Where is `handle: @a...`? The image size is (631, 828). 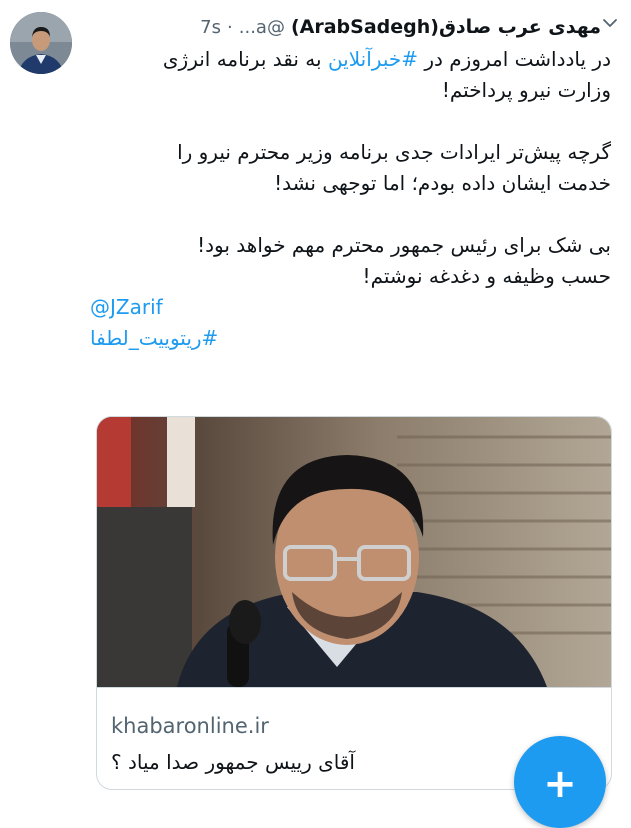 handle: @a... is located at coordinates (262, 27).